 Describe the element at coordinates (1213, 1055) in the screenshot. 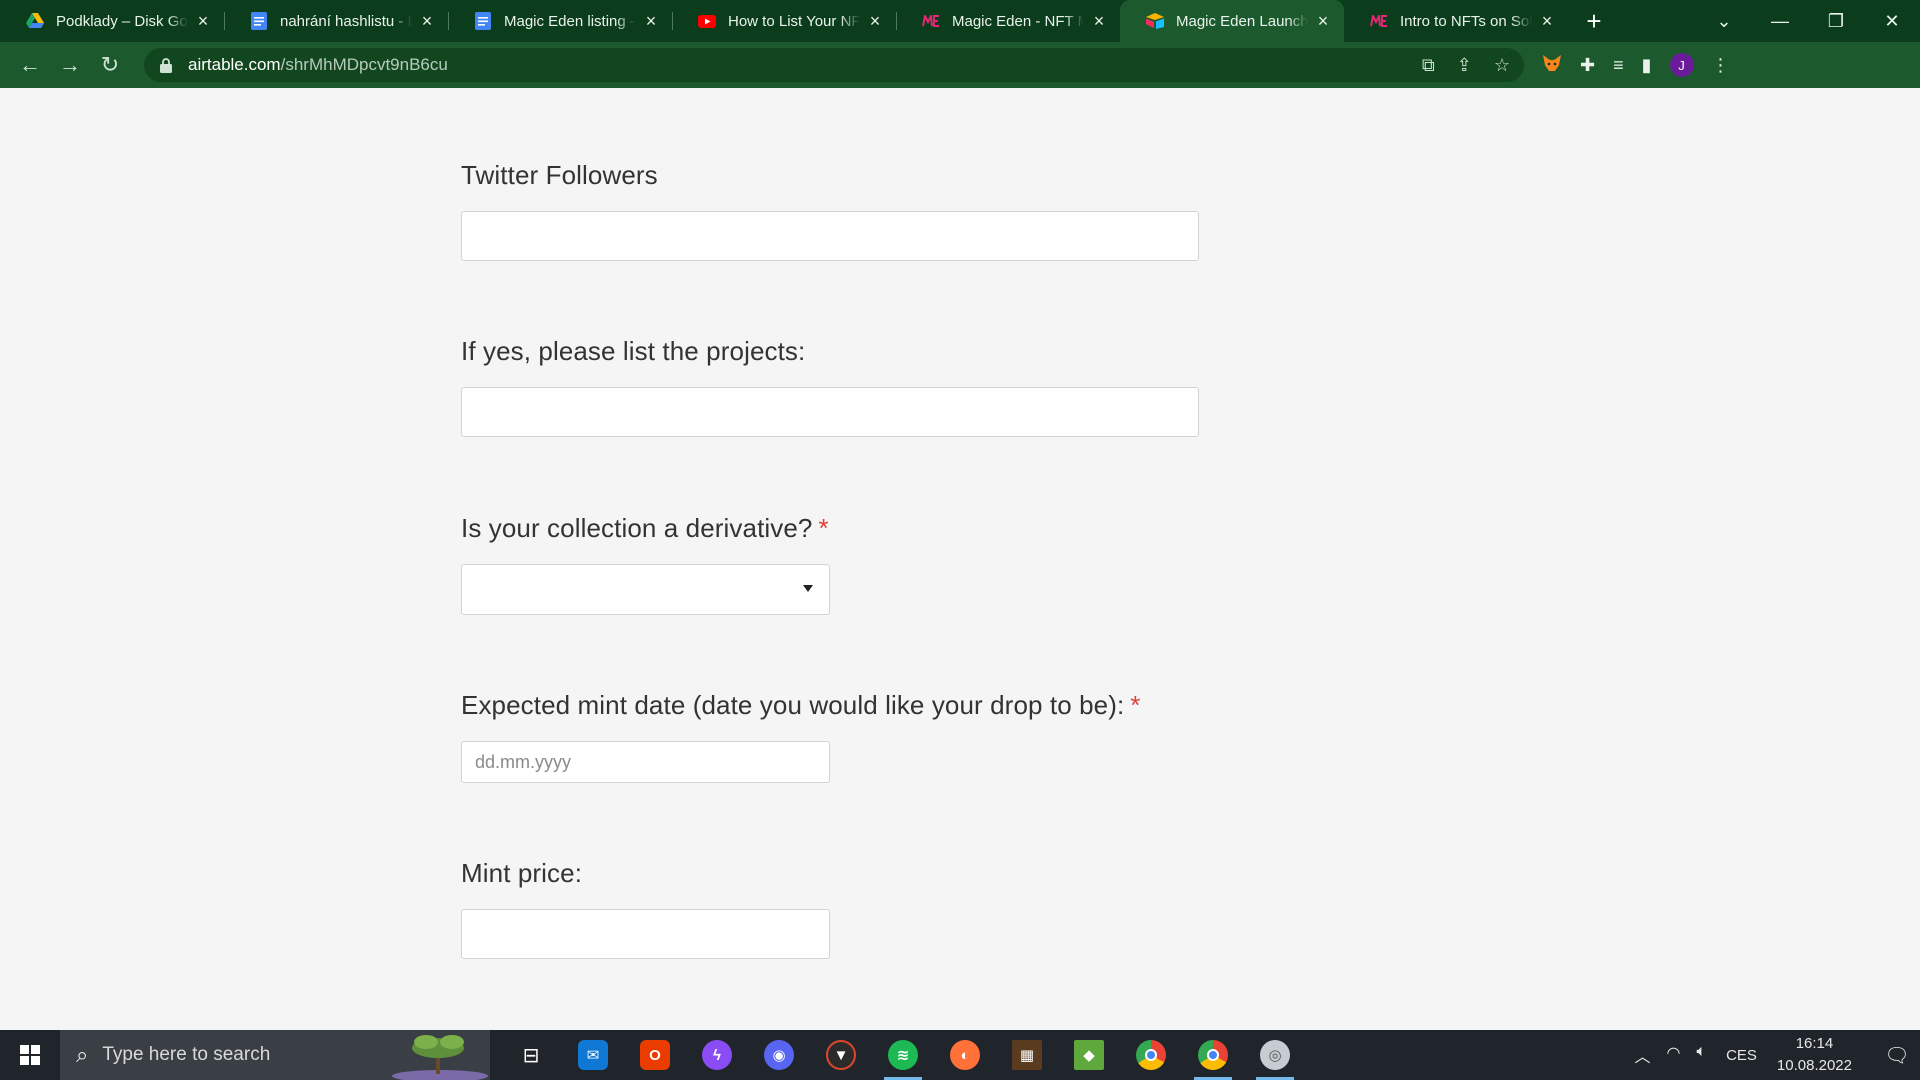

I see `chrome-profile-icon` at that location.